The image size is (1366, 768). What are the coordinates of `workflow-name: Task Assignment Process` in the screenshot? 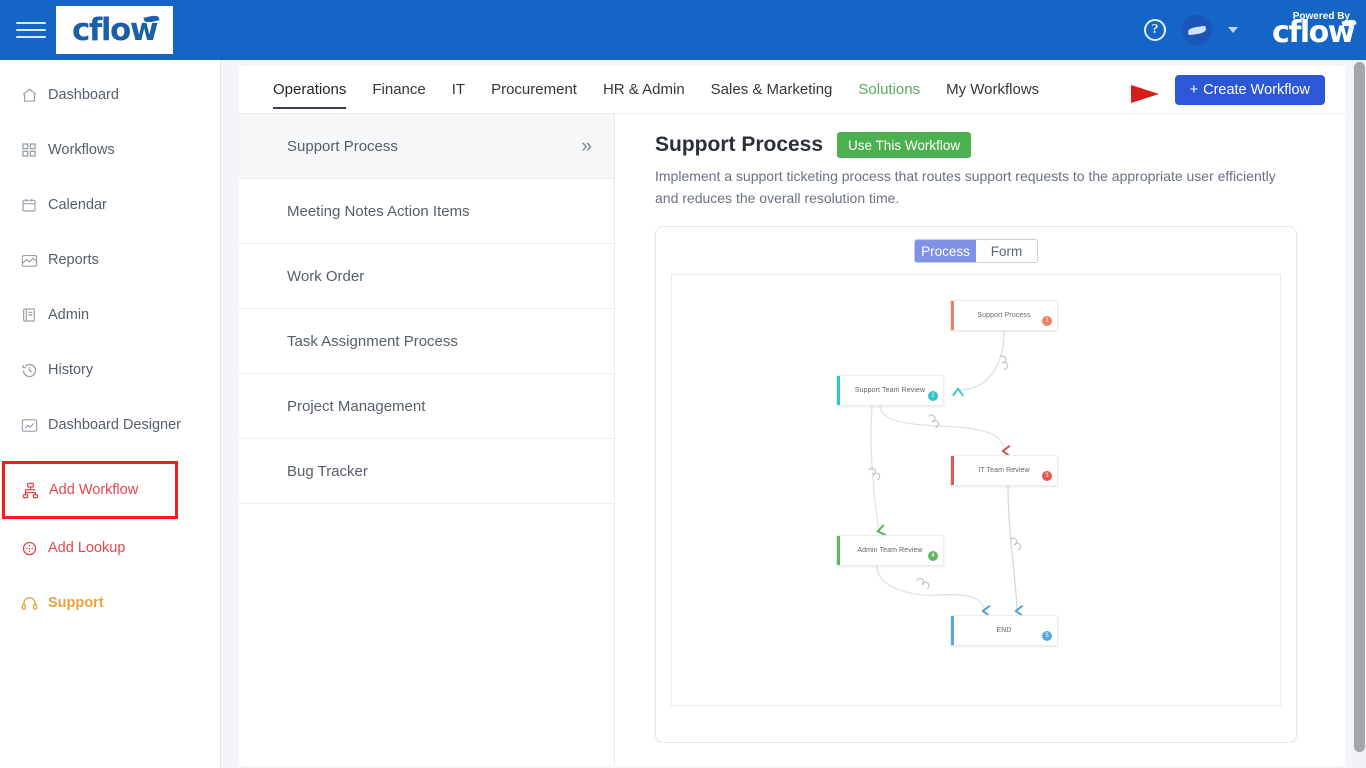 It's located at (372, 341).